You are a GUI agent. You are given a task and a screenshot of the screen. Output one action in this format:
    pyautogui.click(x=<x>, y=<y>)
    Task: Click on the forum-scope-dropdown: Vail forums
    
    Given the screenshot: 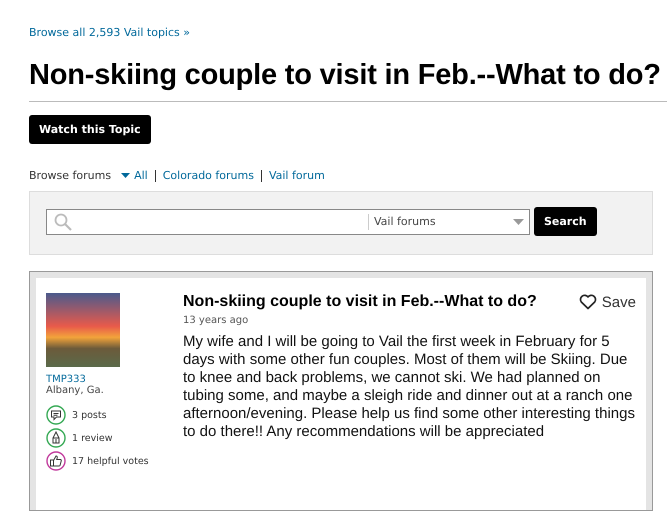 What is the action you would take?
    pyautogui.click(x=448, y=222)
    